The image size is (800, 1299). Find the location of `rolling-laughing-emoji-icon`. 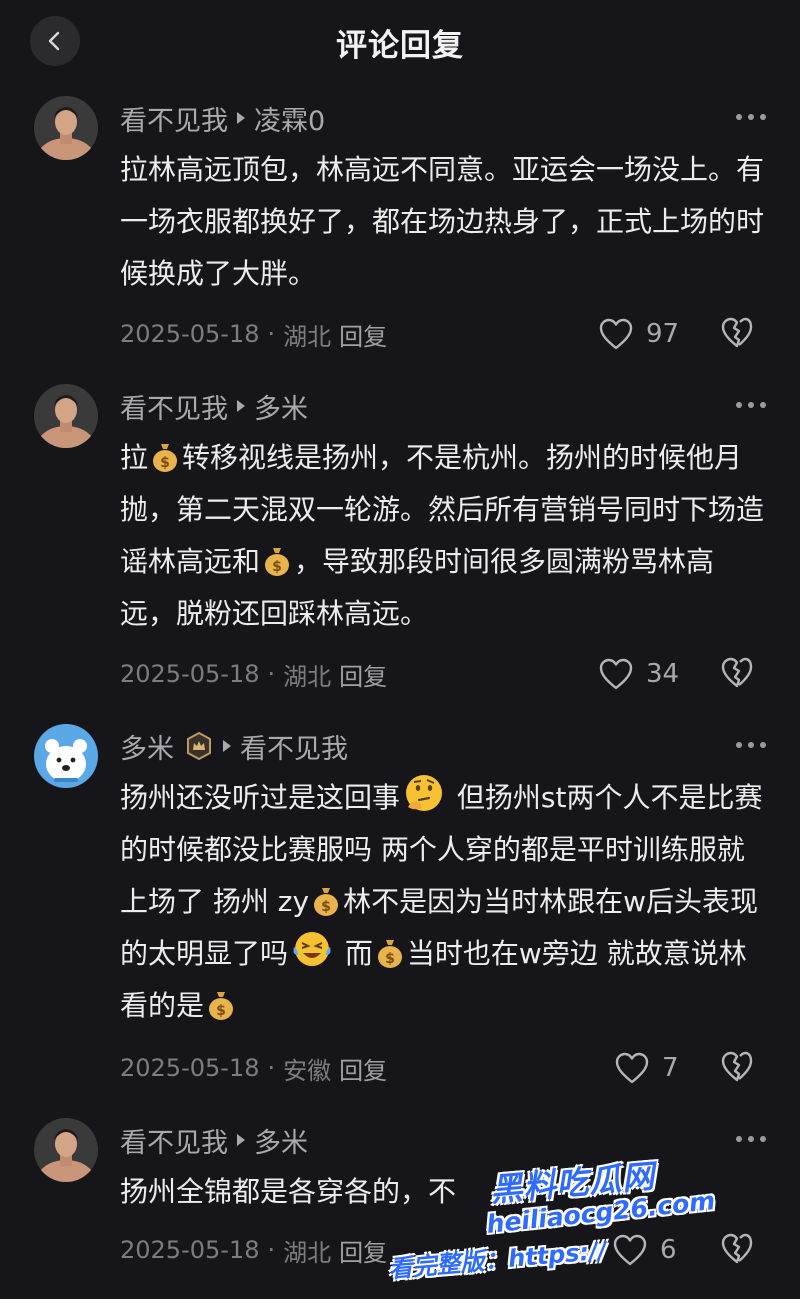

rolling-laughing-emoji-icon is located at coordinates (312, 949).